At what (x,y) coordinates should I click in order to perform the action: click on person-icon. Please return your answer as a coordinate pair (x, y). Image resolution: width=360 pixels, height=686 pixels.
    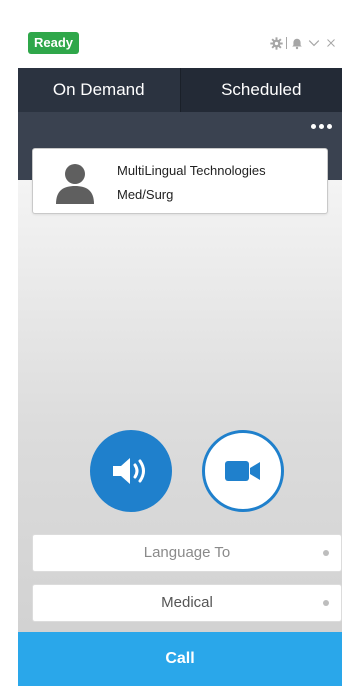
    Looking at the image, I should click on (75, 184).